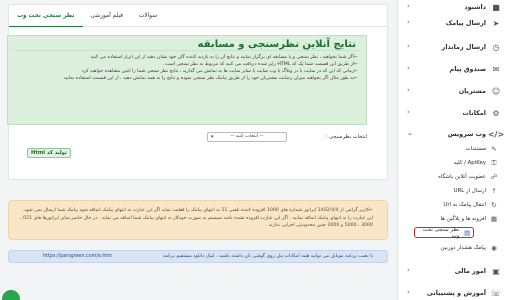 This screenshot has height=300, width=510. I want to click on sidebar-subitem-label: مستندات, so click(475, 149).